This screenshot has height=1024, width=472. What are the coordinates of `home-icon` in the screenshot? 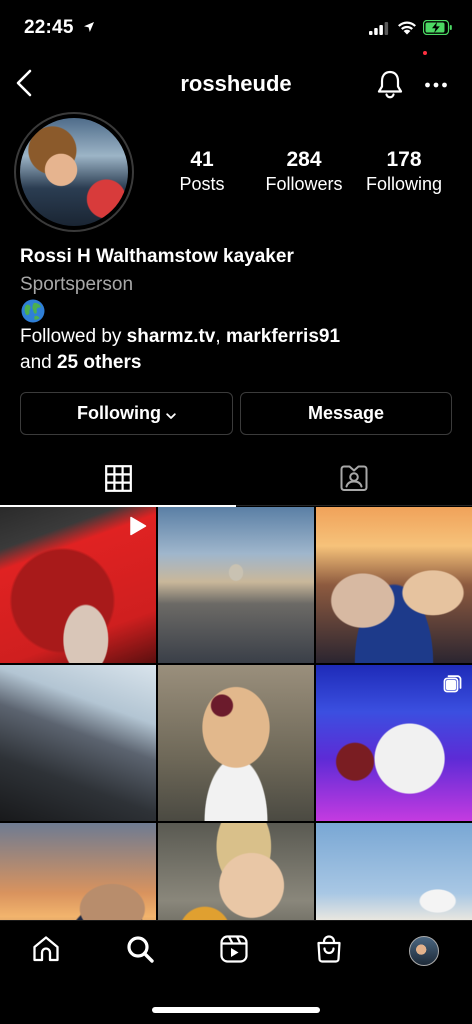 It's located at (46, 951).